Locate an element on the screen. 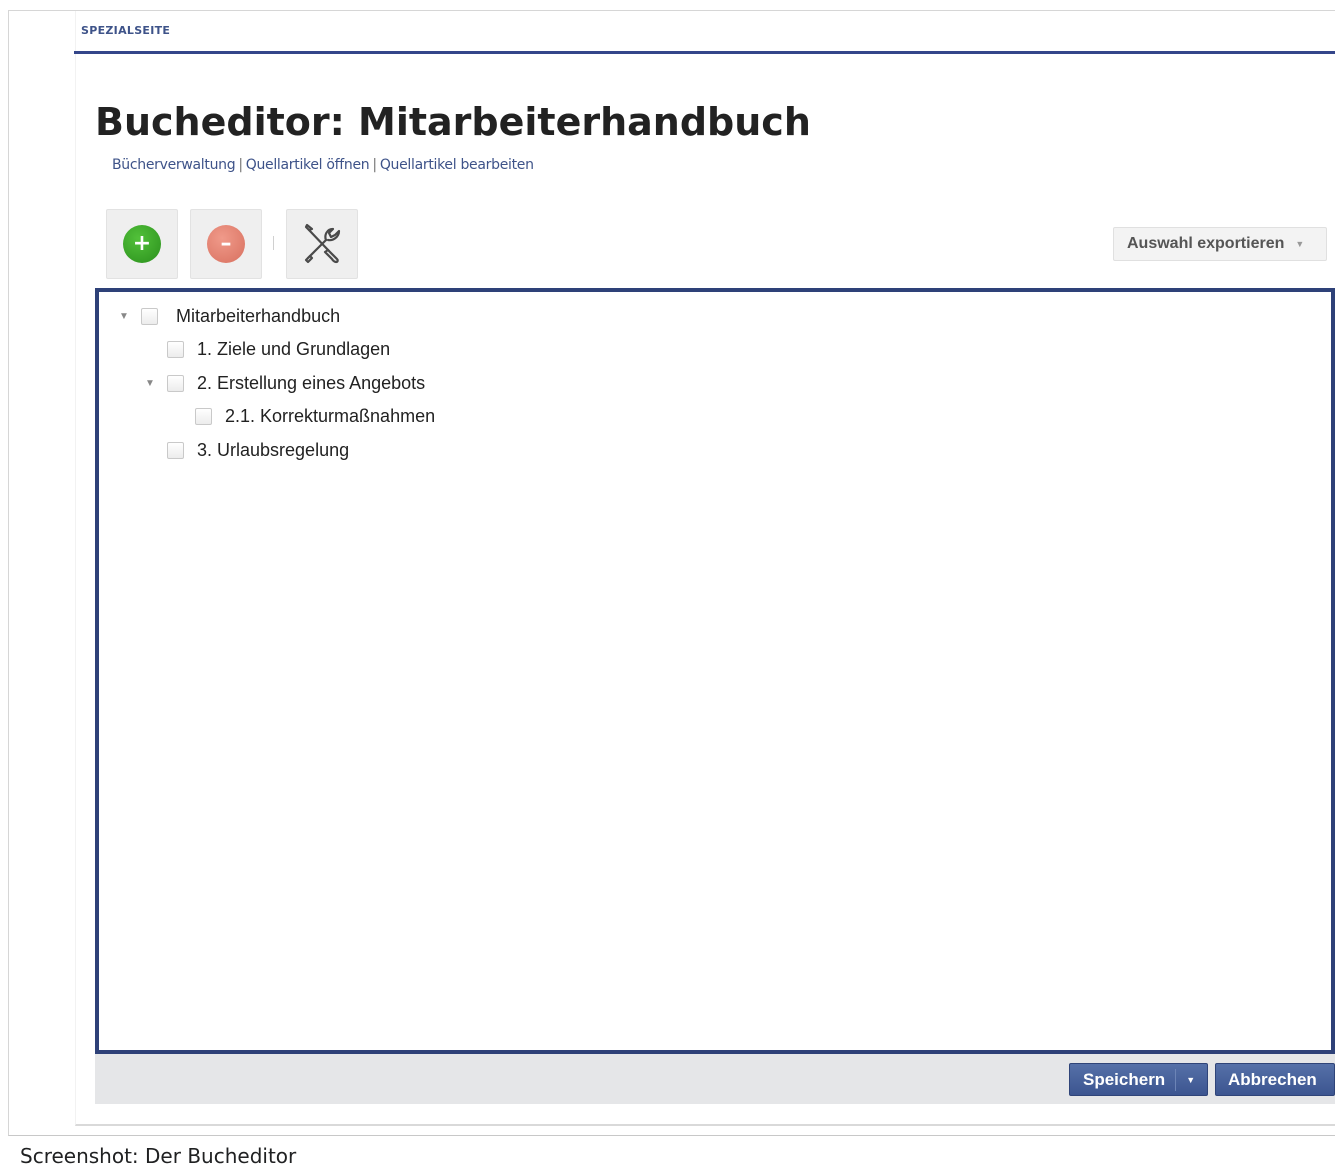 Image resolution: width=1335 pixels, height=1174 pixels. tree-node-label: 2.1. Korrekturmaßnahmen is located at coordinates (330, 416).